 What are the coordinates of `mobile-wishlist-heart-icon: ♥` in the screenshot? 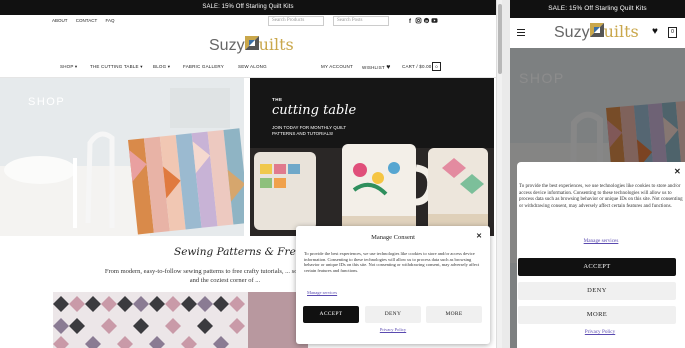 It's located at (655, 31).